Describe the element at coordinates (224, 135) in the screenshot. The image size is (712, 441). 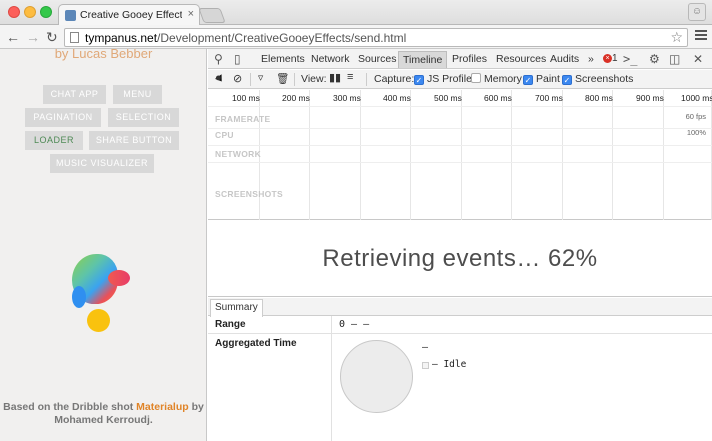
I see `cpu-label: CPU` at that location.